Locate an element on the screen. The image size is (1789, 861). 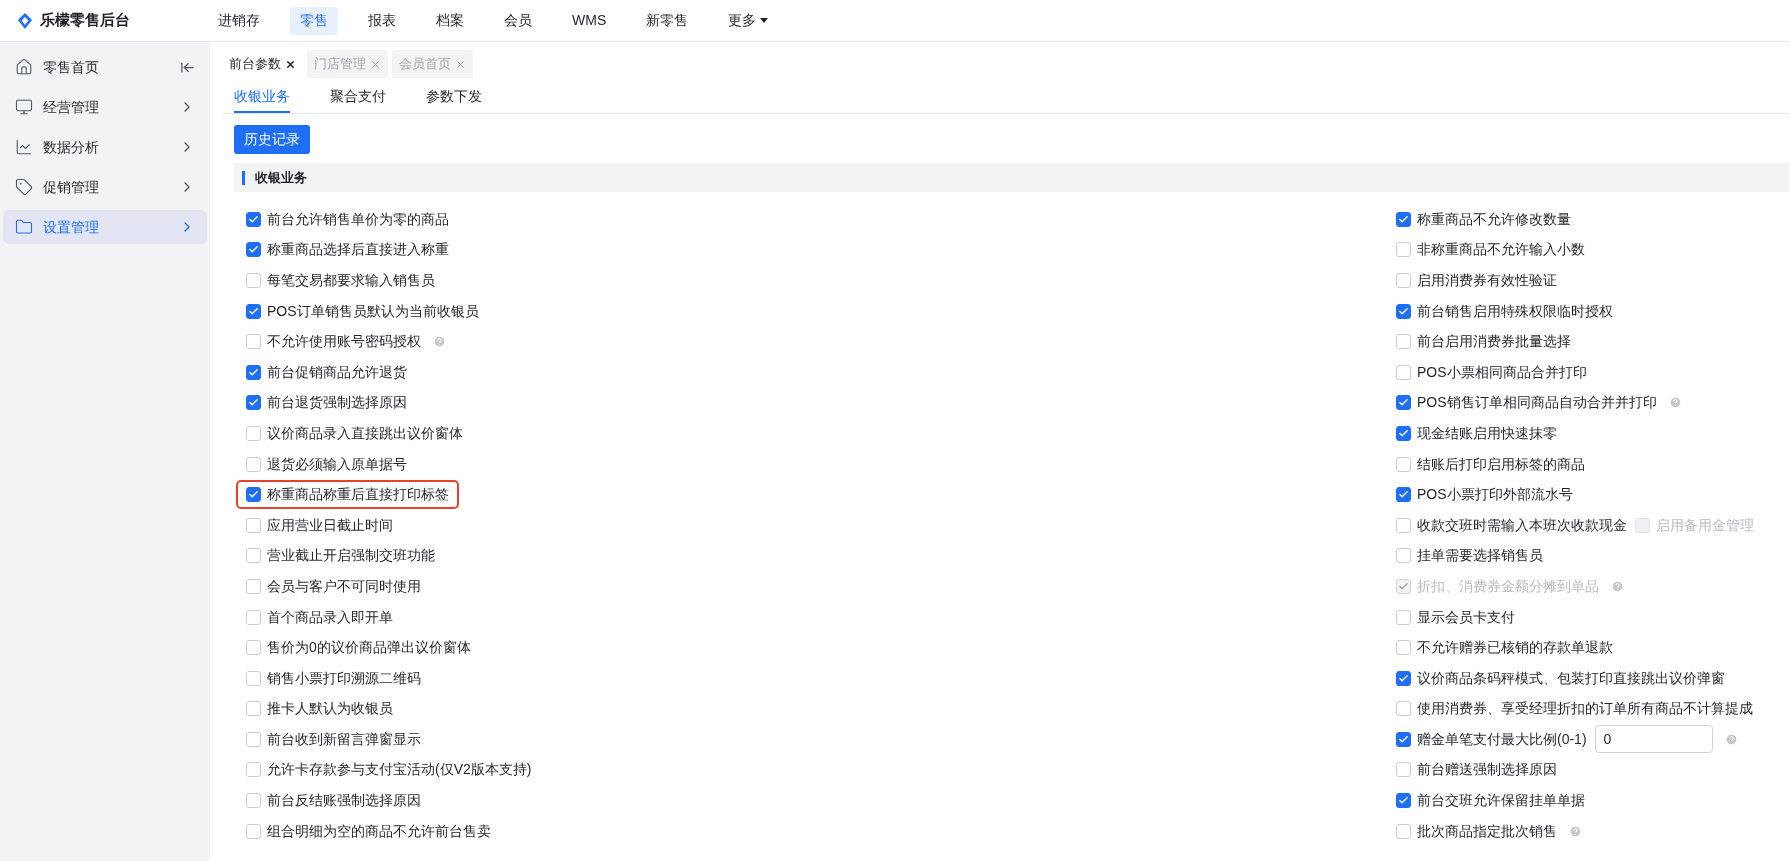
option-label: 折扣、消费券金额分摊到单品 is located at coordinates (1508, 586).